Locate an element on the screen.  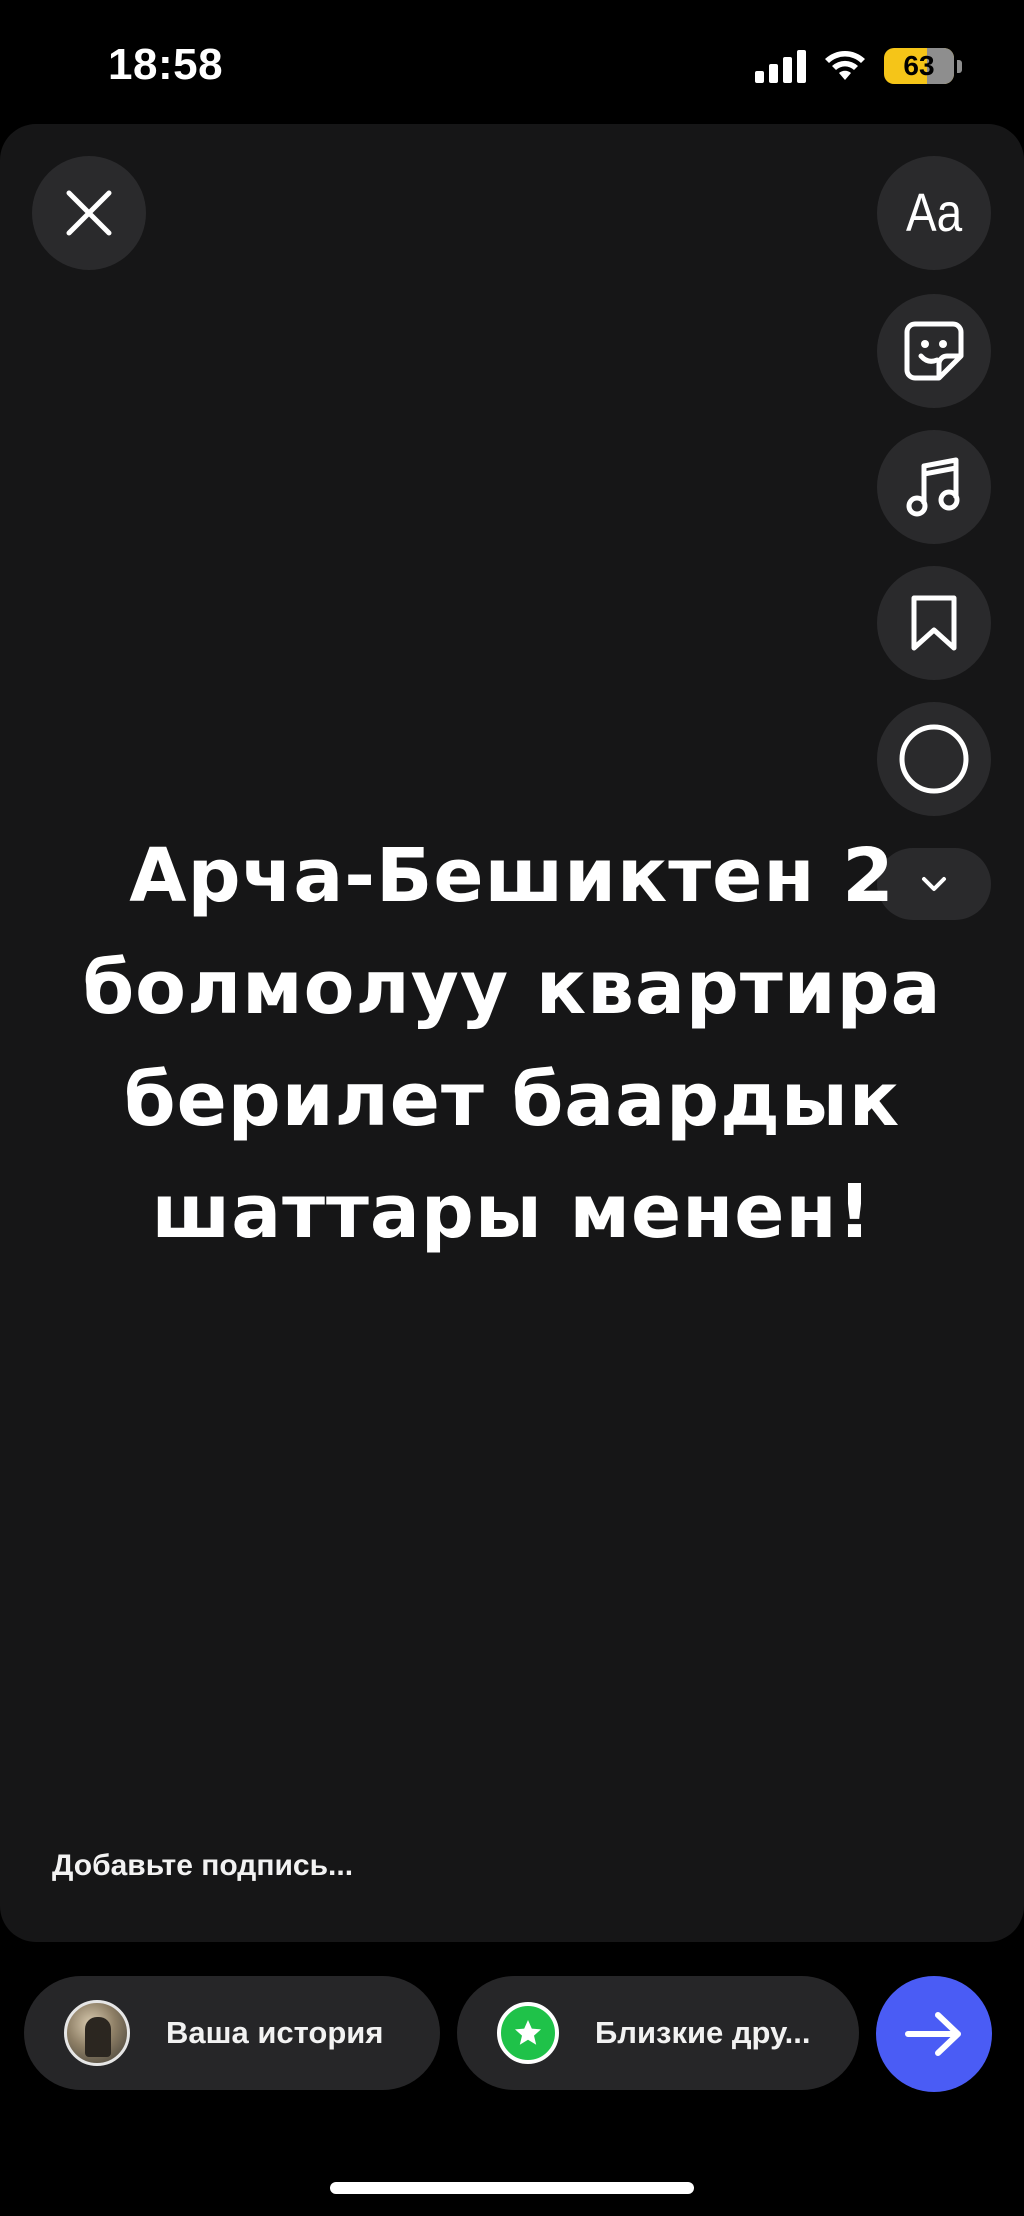
avatar is located at coordinates (97, 2033).